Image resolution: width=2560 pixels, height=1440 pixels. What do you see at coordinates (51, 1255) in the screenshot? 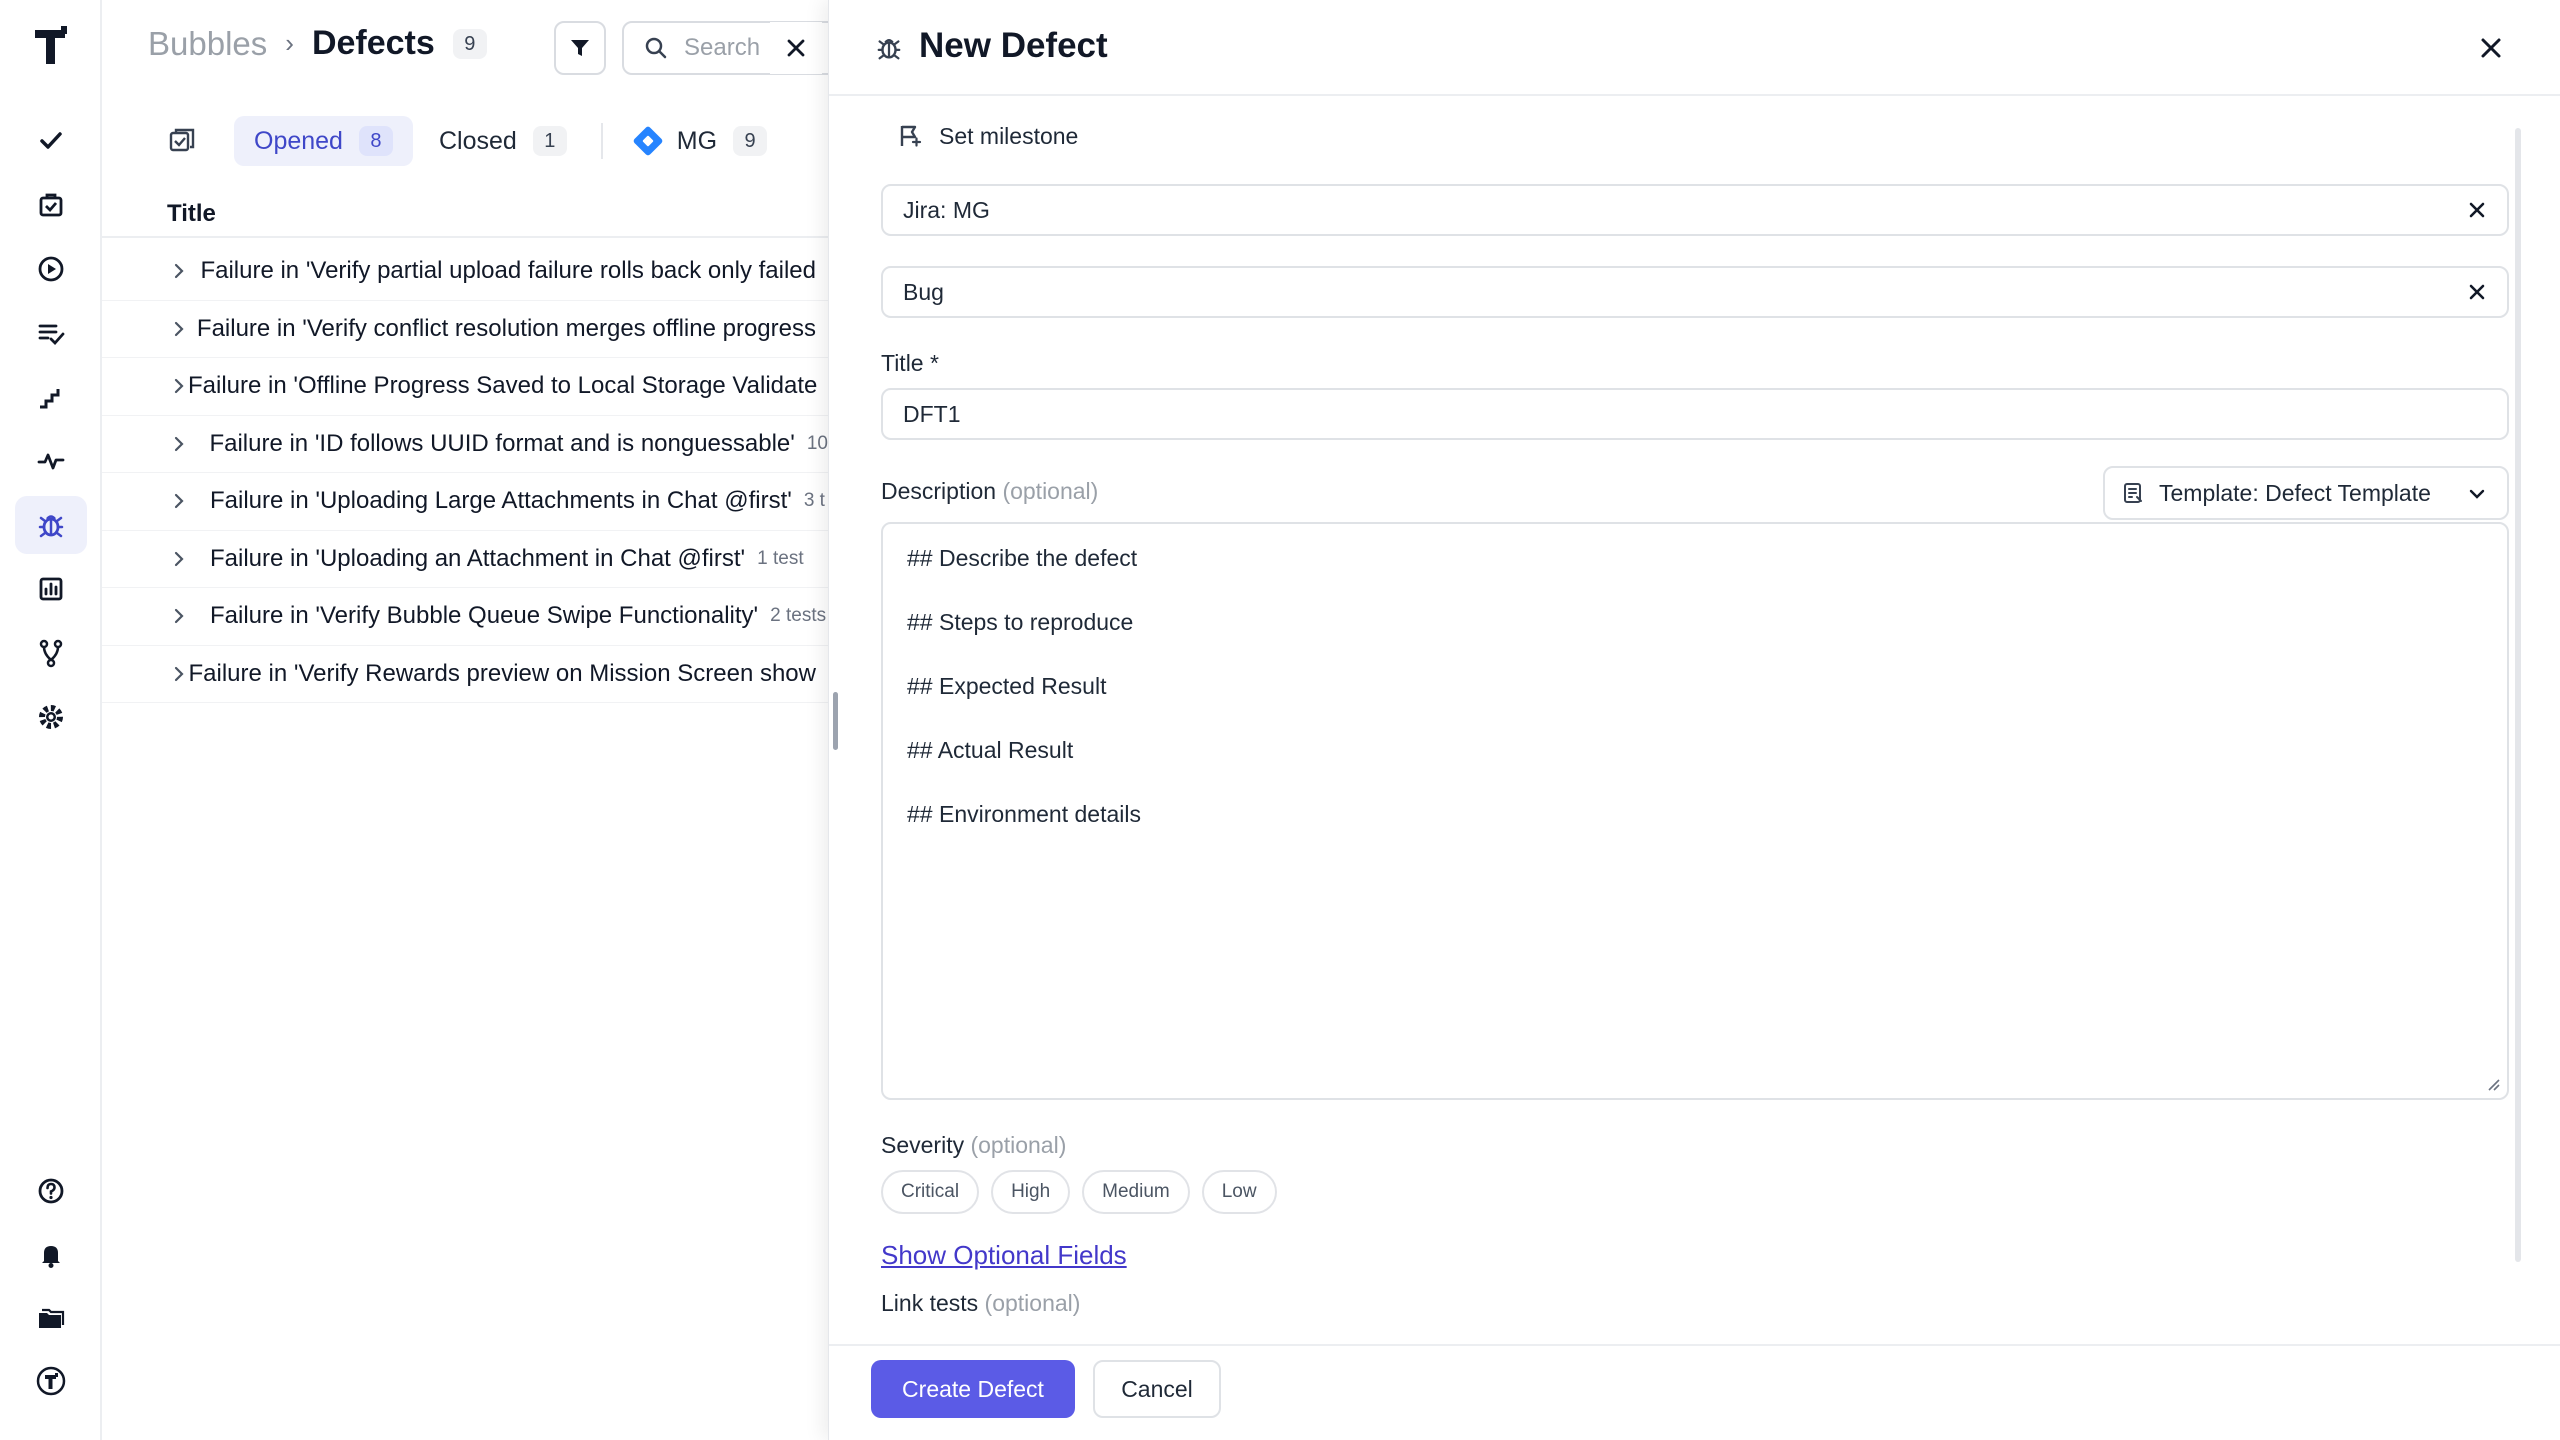
I see `nav-notifications-icon` at bounding box center [51, 1255].